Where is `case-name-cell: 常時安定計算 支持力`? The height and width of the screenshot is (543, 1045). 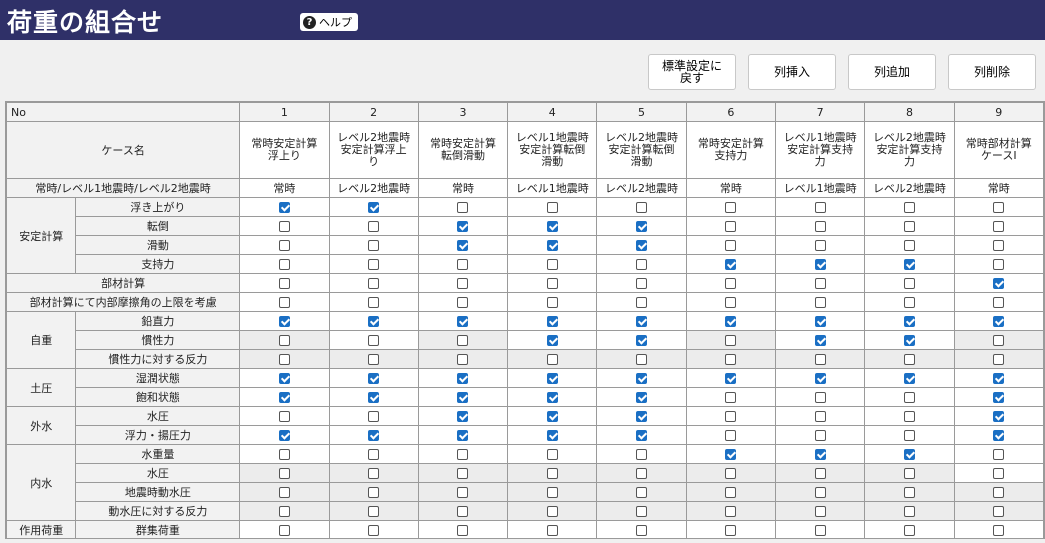
case-name-cell: 常時安定計算 支持力 is located at coordinates (731, 150).